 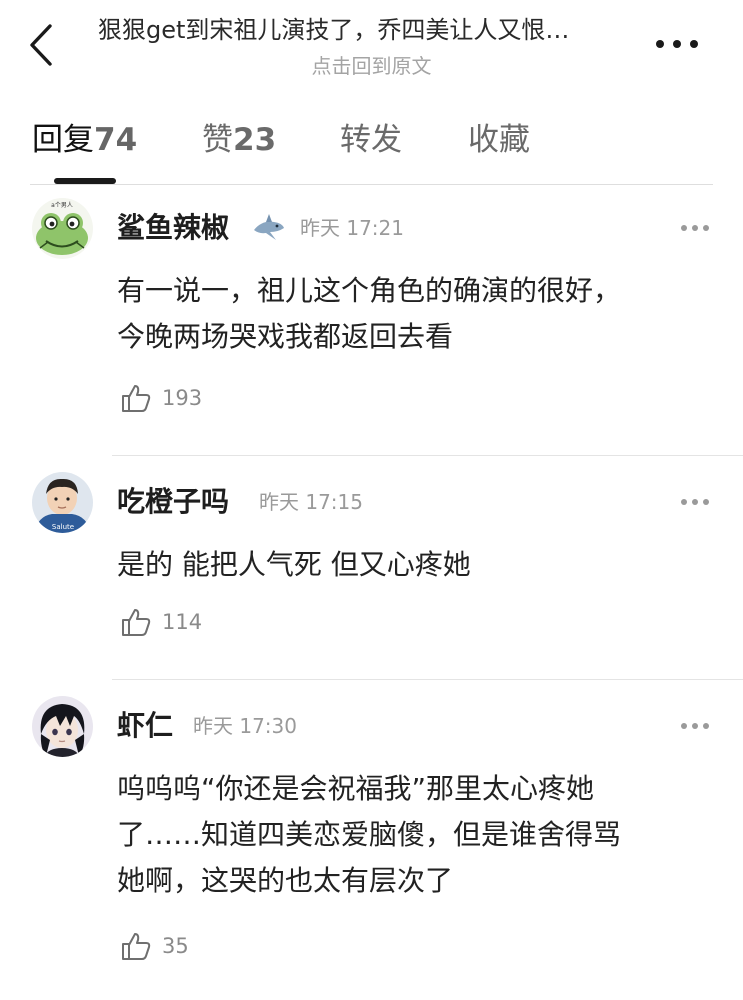 What do you see at coordinates (371, 66) in the screenshot?
I see `back-to-original-link: 点击回到原文` at bounding box center [371, 66].